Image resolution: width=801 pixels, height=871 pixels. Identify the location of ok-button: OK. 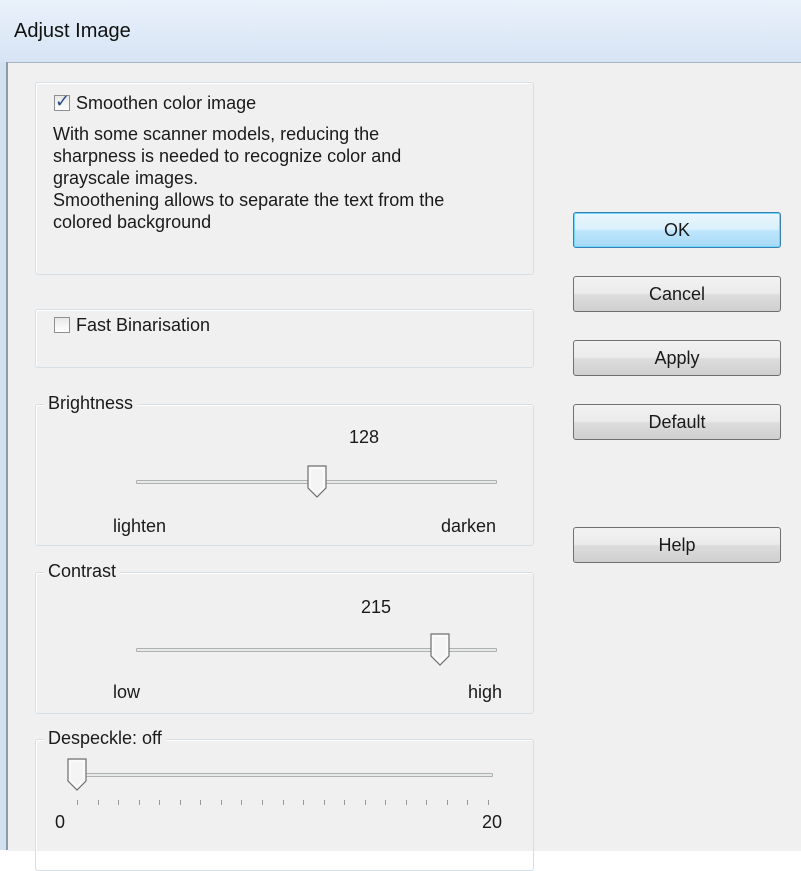
(677, 230).